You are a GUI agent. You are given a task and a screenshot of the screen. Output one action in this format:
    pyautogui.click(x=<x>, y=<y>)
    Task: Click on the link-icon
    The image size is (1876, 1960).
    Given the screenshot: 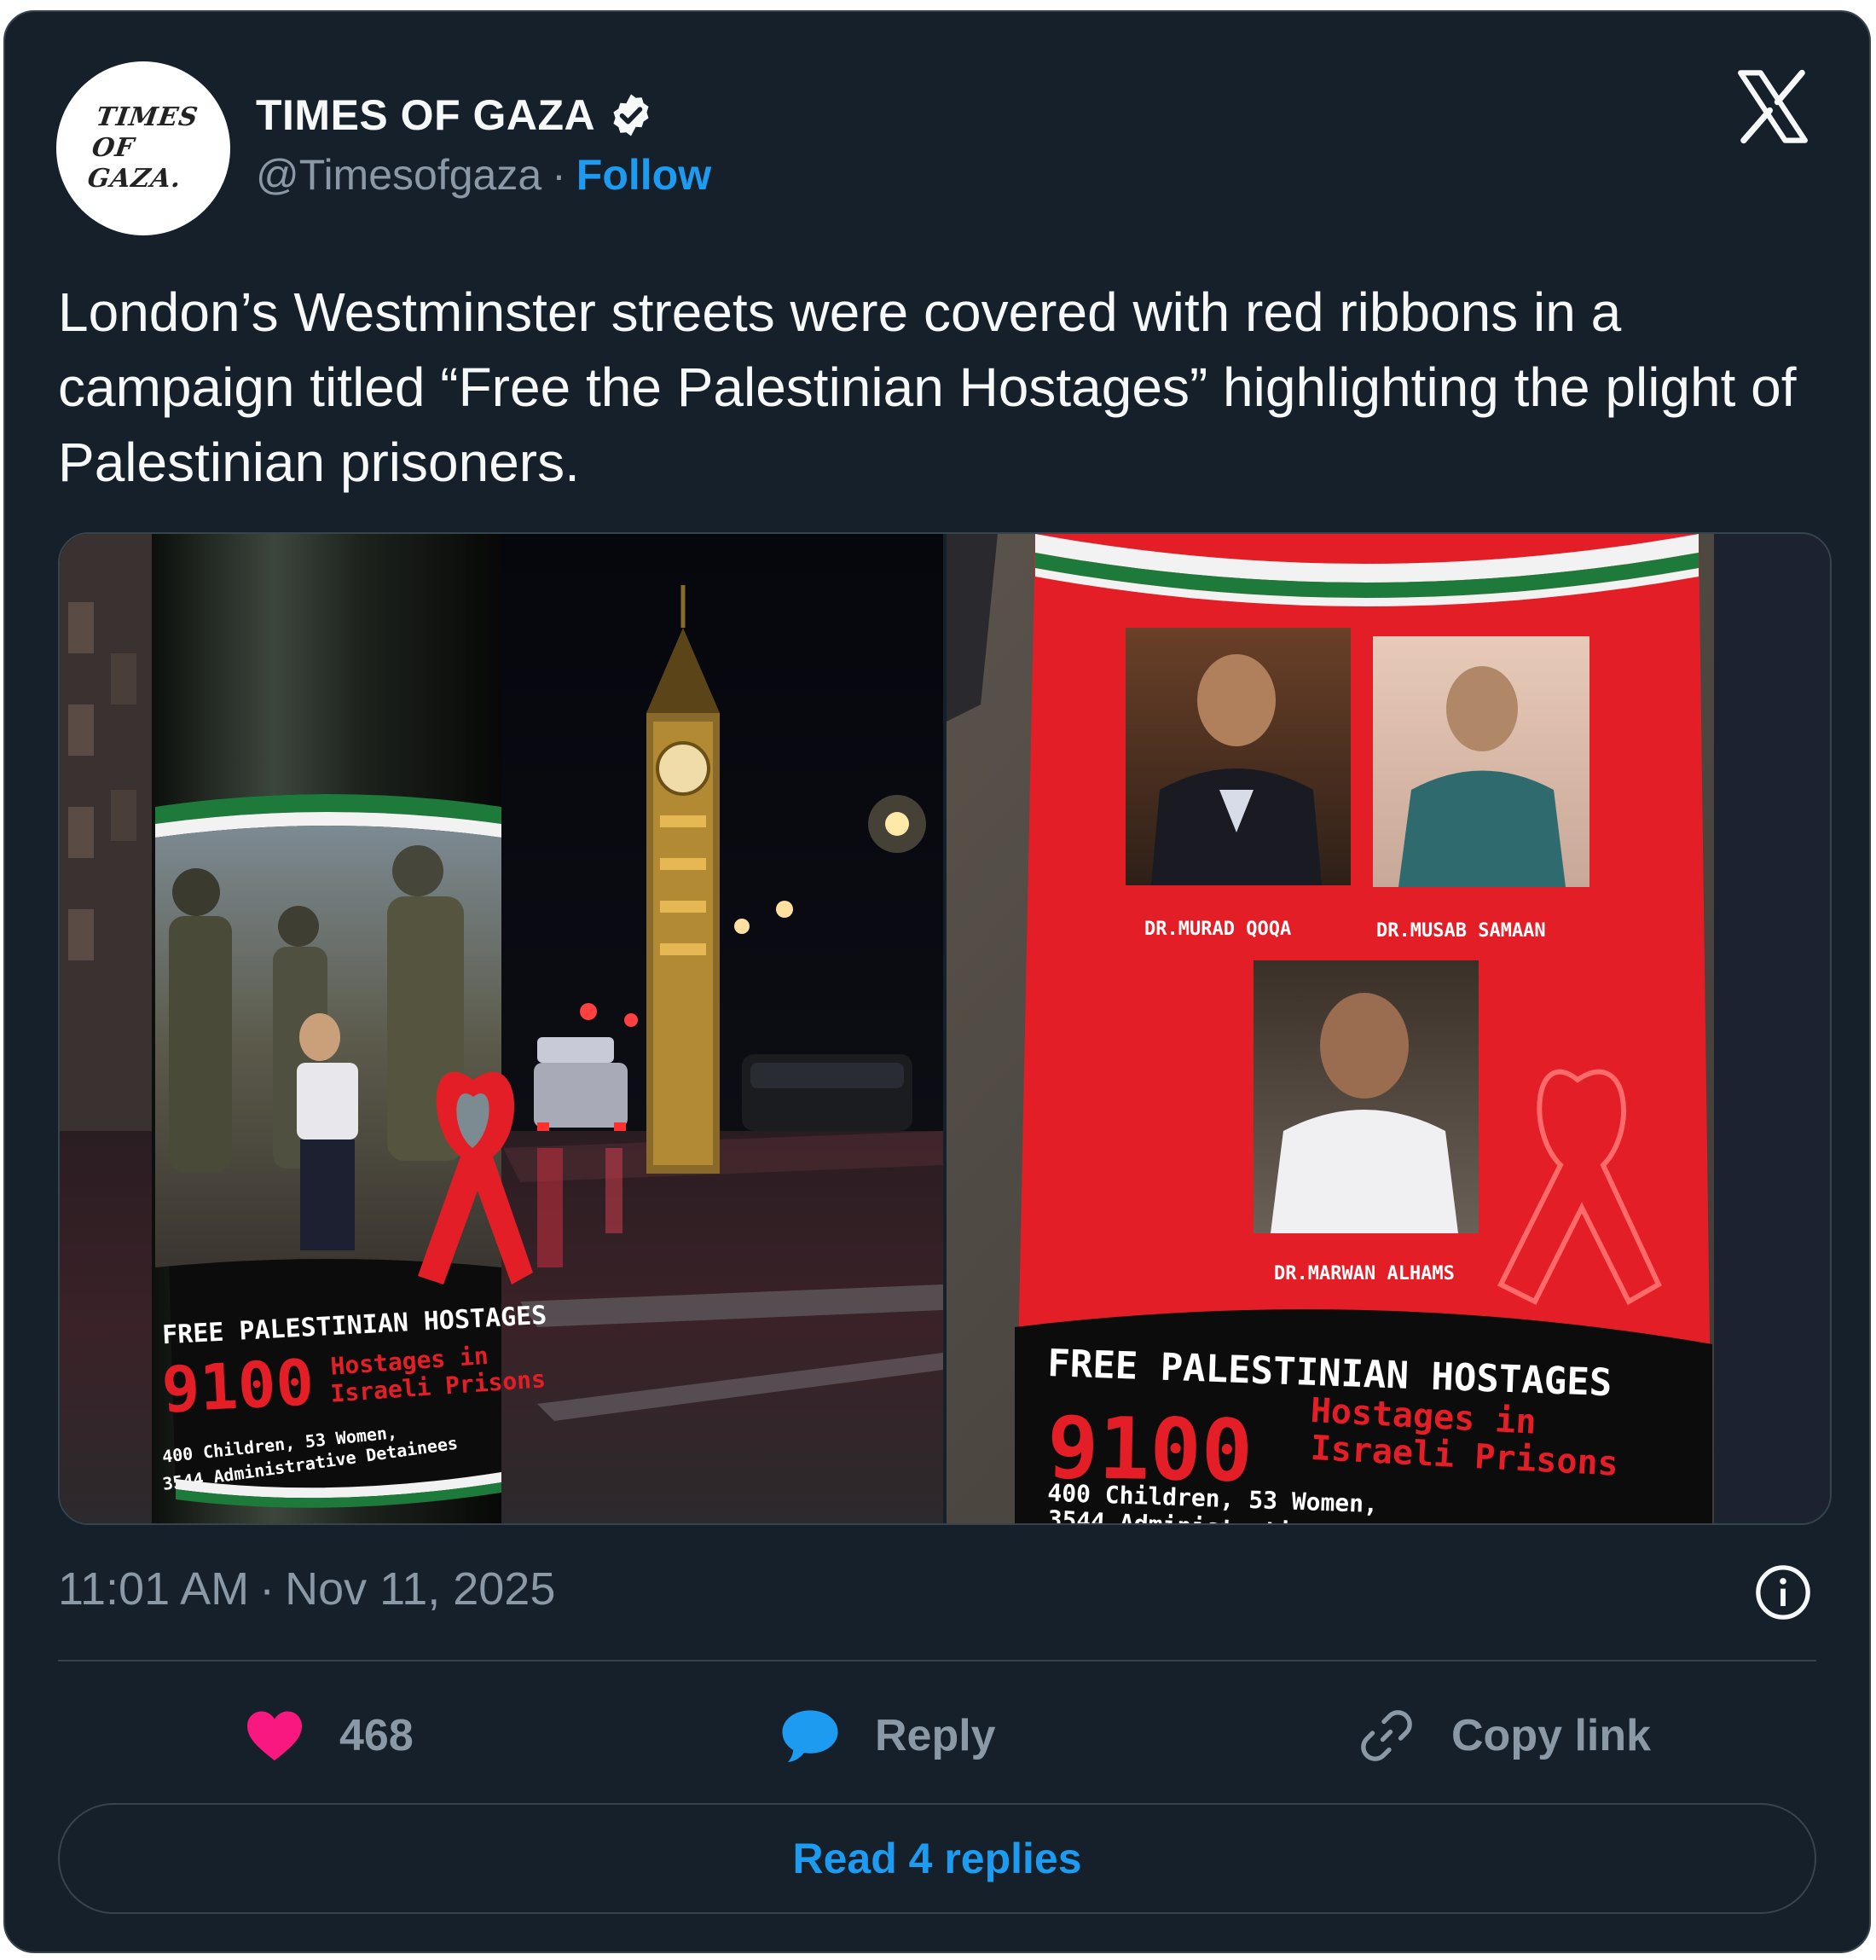 What is the action you would take?
    pyautogui.click(x=1386, y=1735)
    